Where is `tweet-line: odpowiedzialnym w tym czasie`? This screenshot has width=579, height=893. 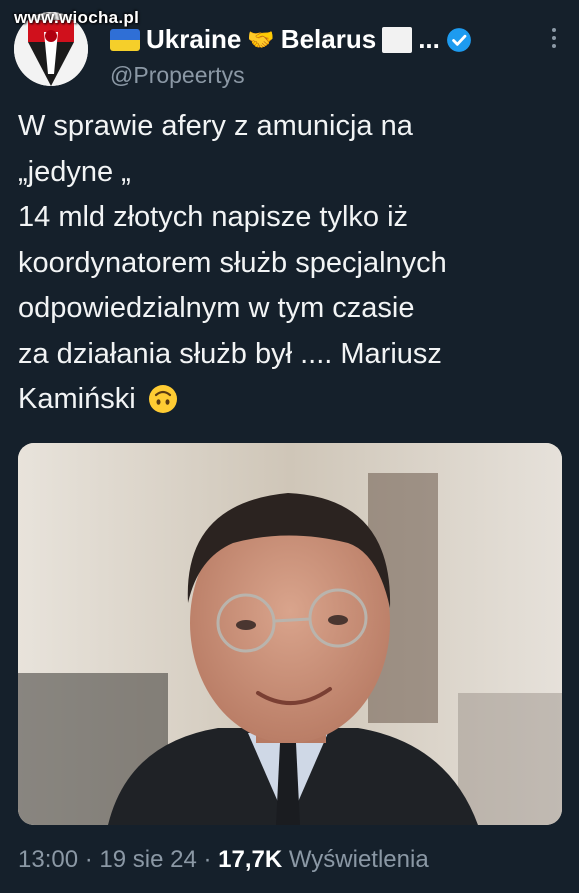
tweet-line: odpowiedzialnym w tym czasie is located at coordinates (216, 308).